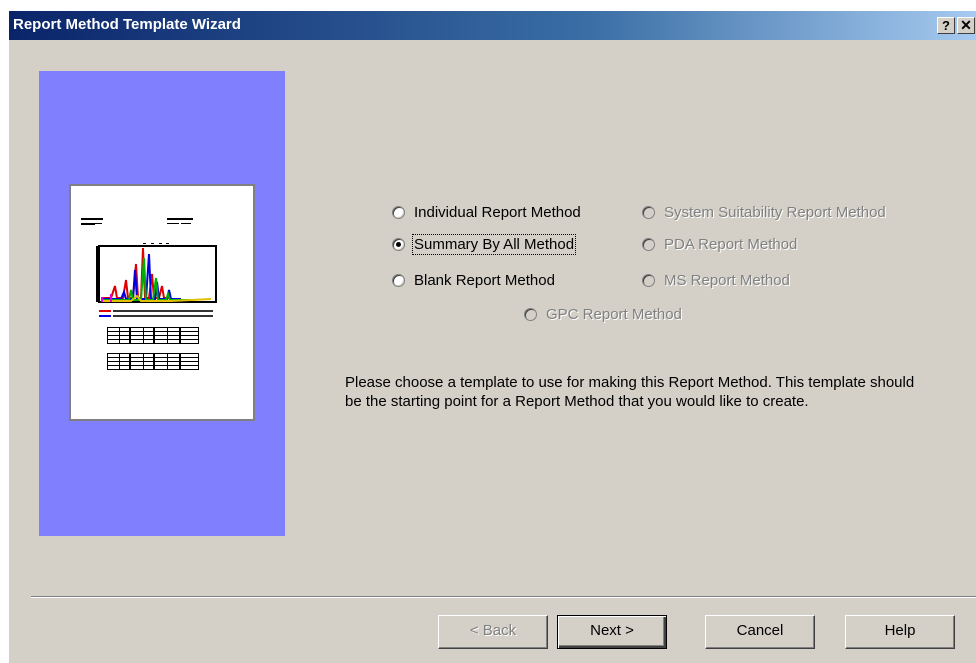 This screenshot has height=663, width=976. I want to click on radio-system-suitability-report-method: System Suitability Report Method, so click(764, 212).